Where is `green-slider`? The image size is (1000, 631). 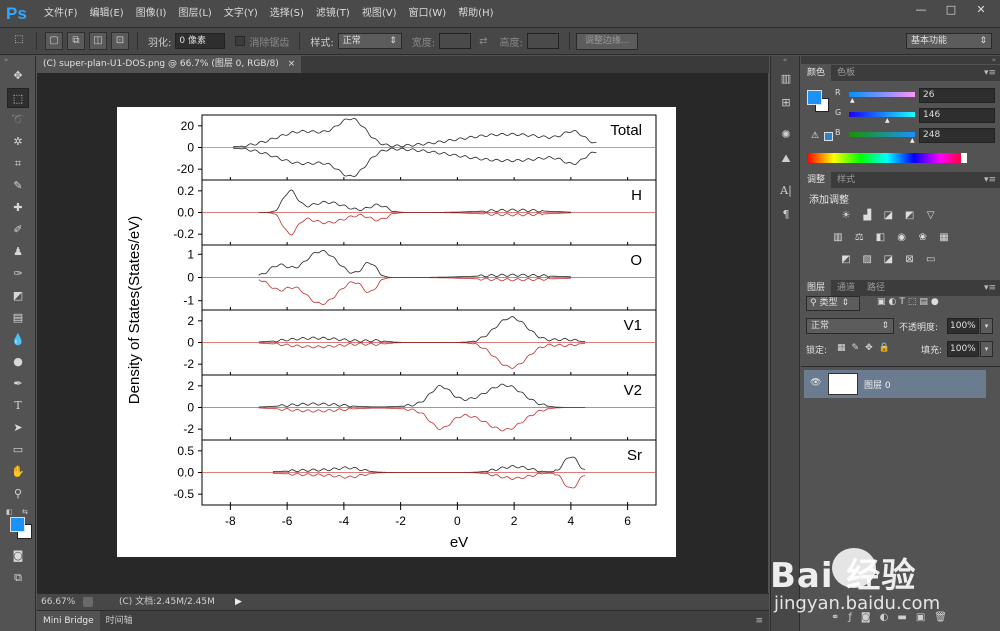
green-slider is located at coordinates (882, 114).